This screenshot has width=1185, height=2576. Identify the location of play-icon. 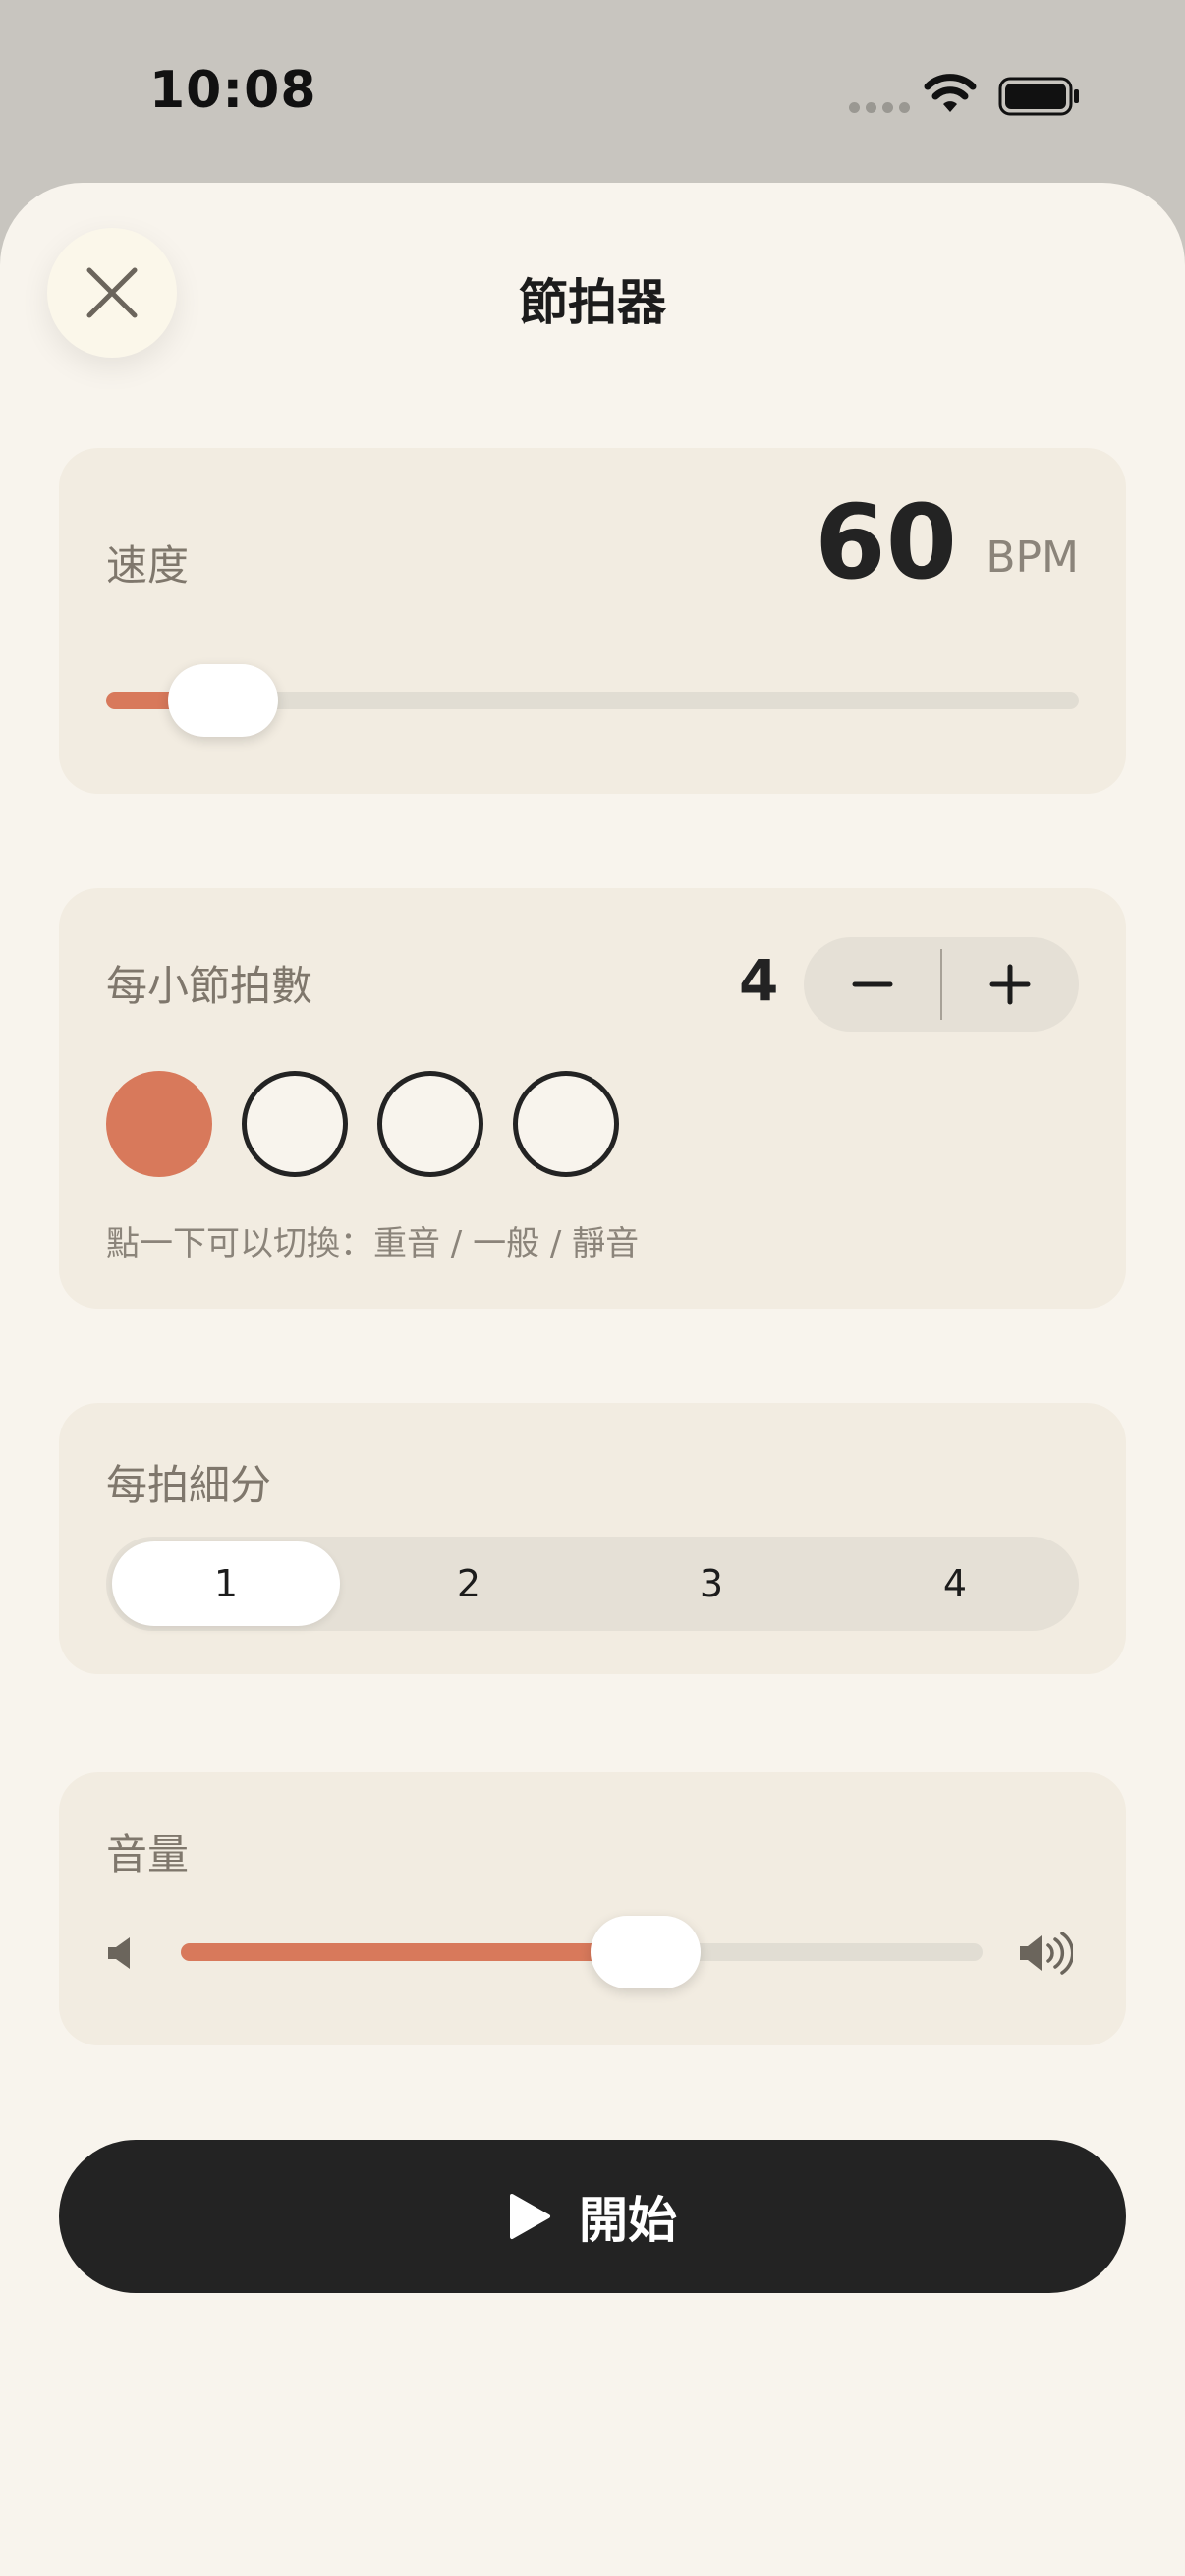
(530, 2216).